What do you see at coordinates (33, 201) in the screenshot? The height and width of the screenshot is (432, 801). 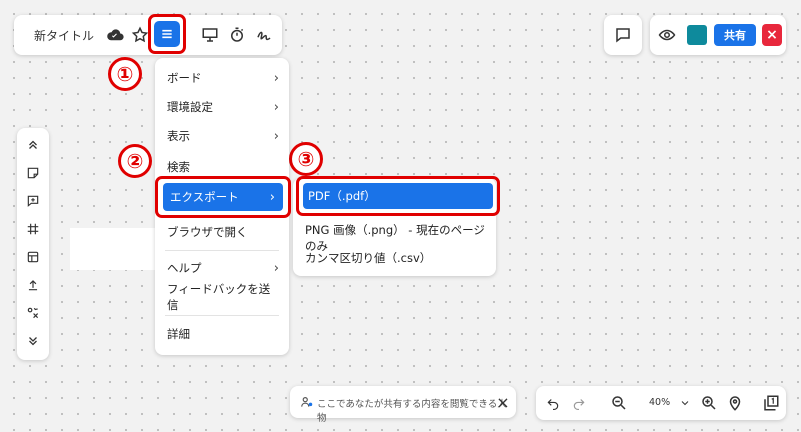 I see `comment-add-icon` at bounding box center [33, 201].